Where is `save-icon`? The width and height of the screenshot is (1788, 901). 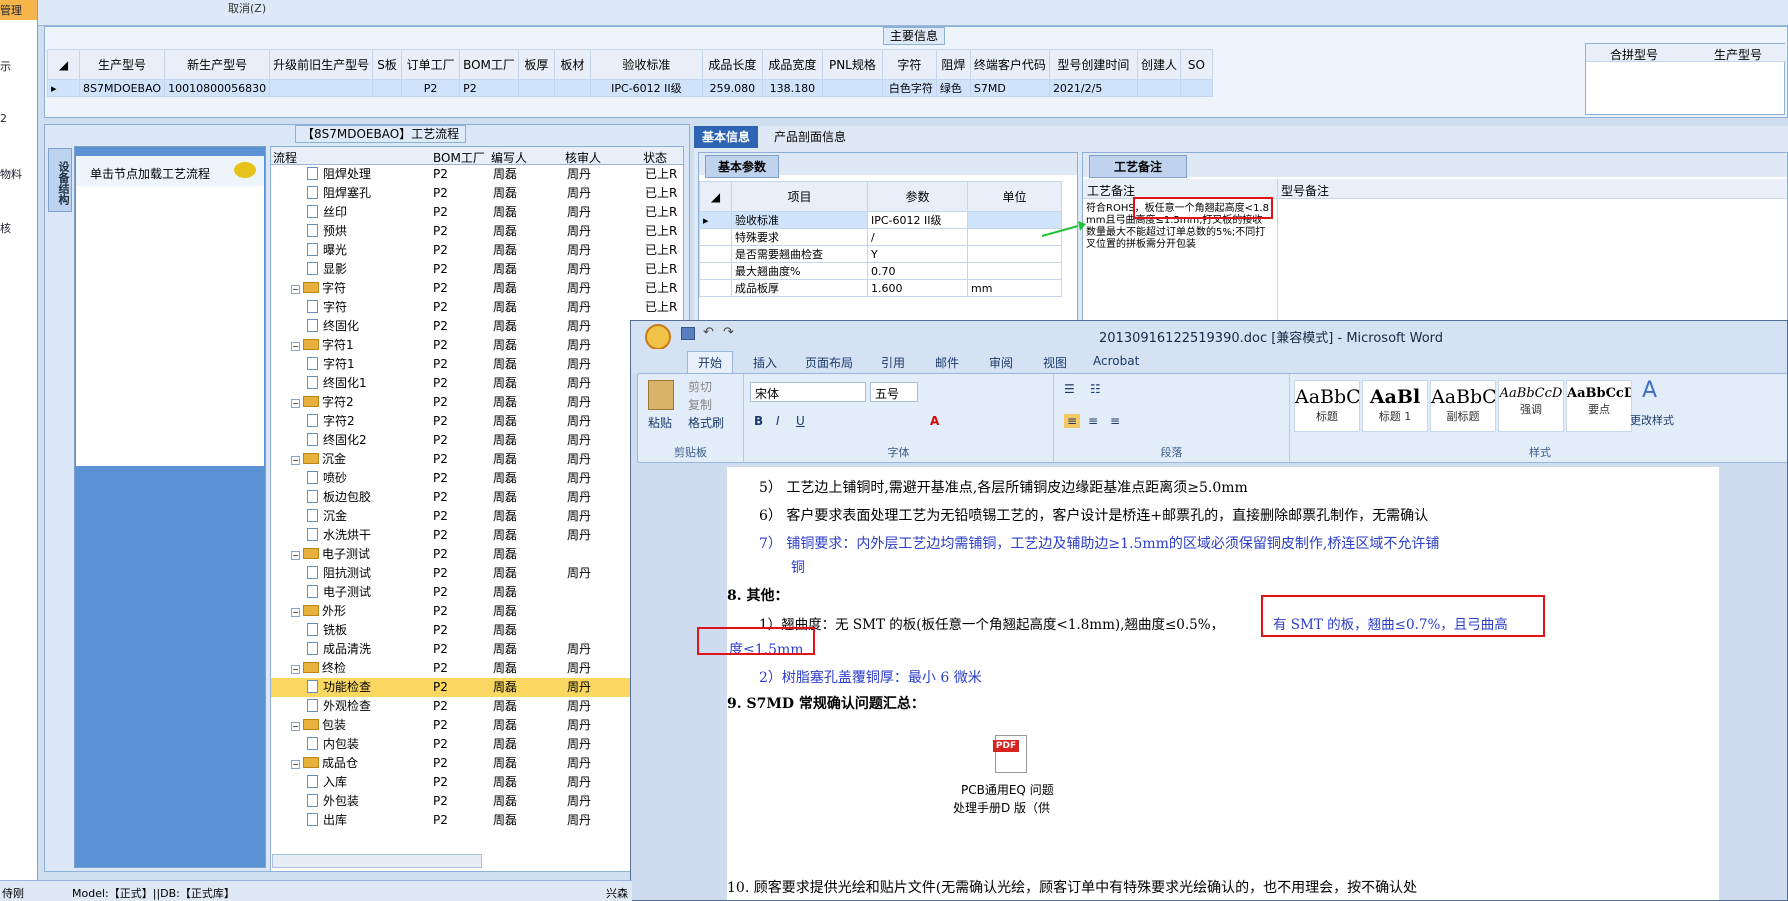 save-icon is located at coordinates (688, 333).